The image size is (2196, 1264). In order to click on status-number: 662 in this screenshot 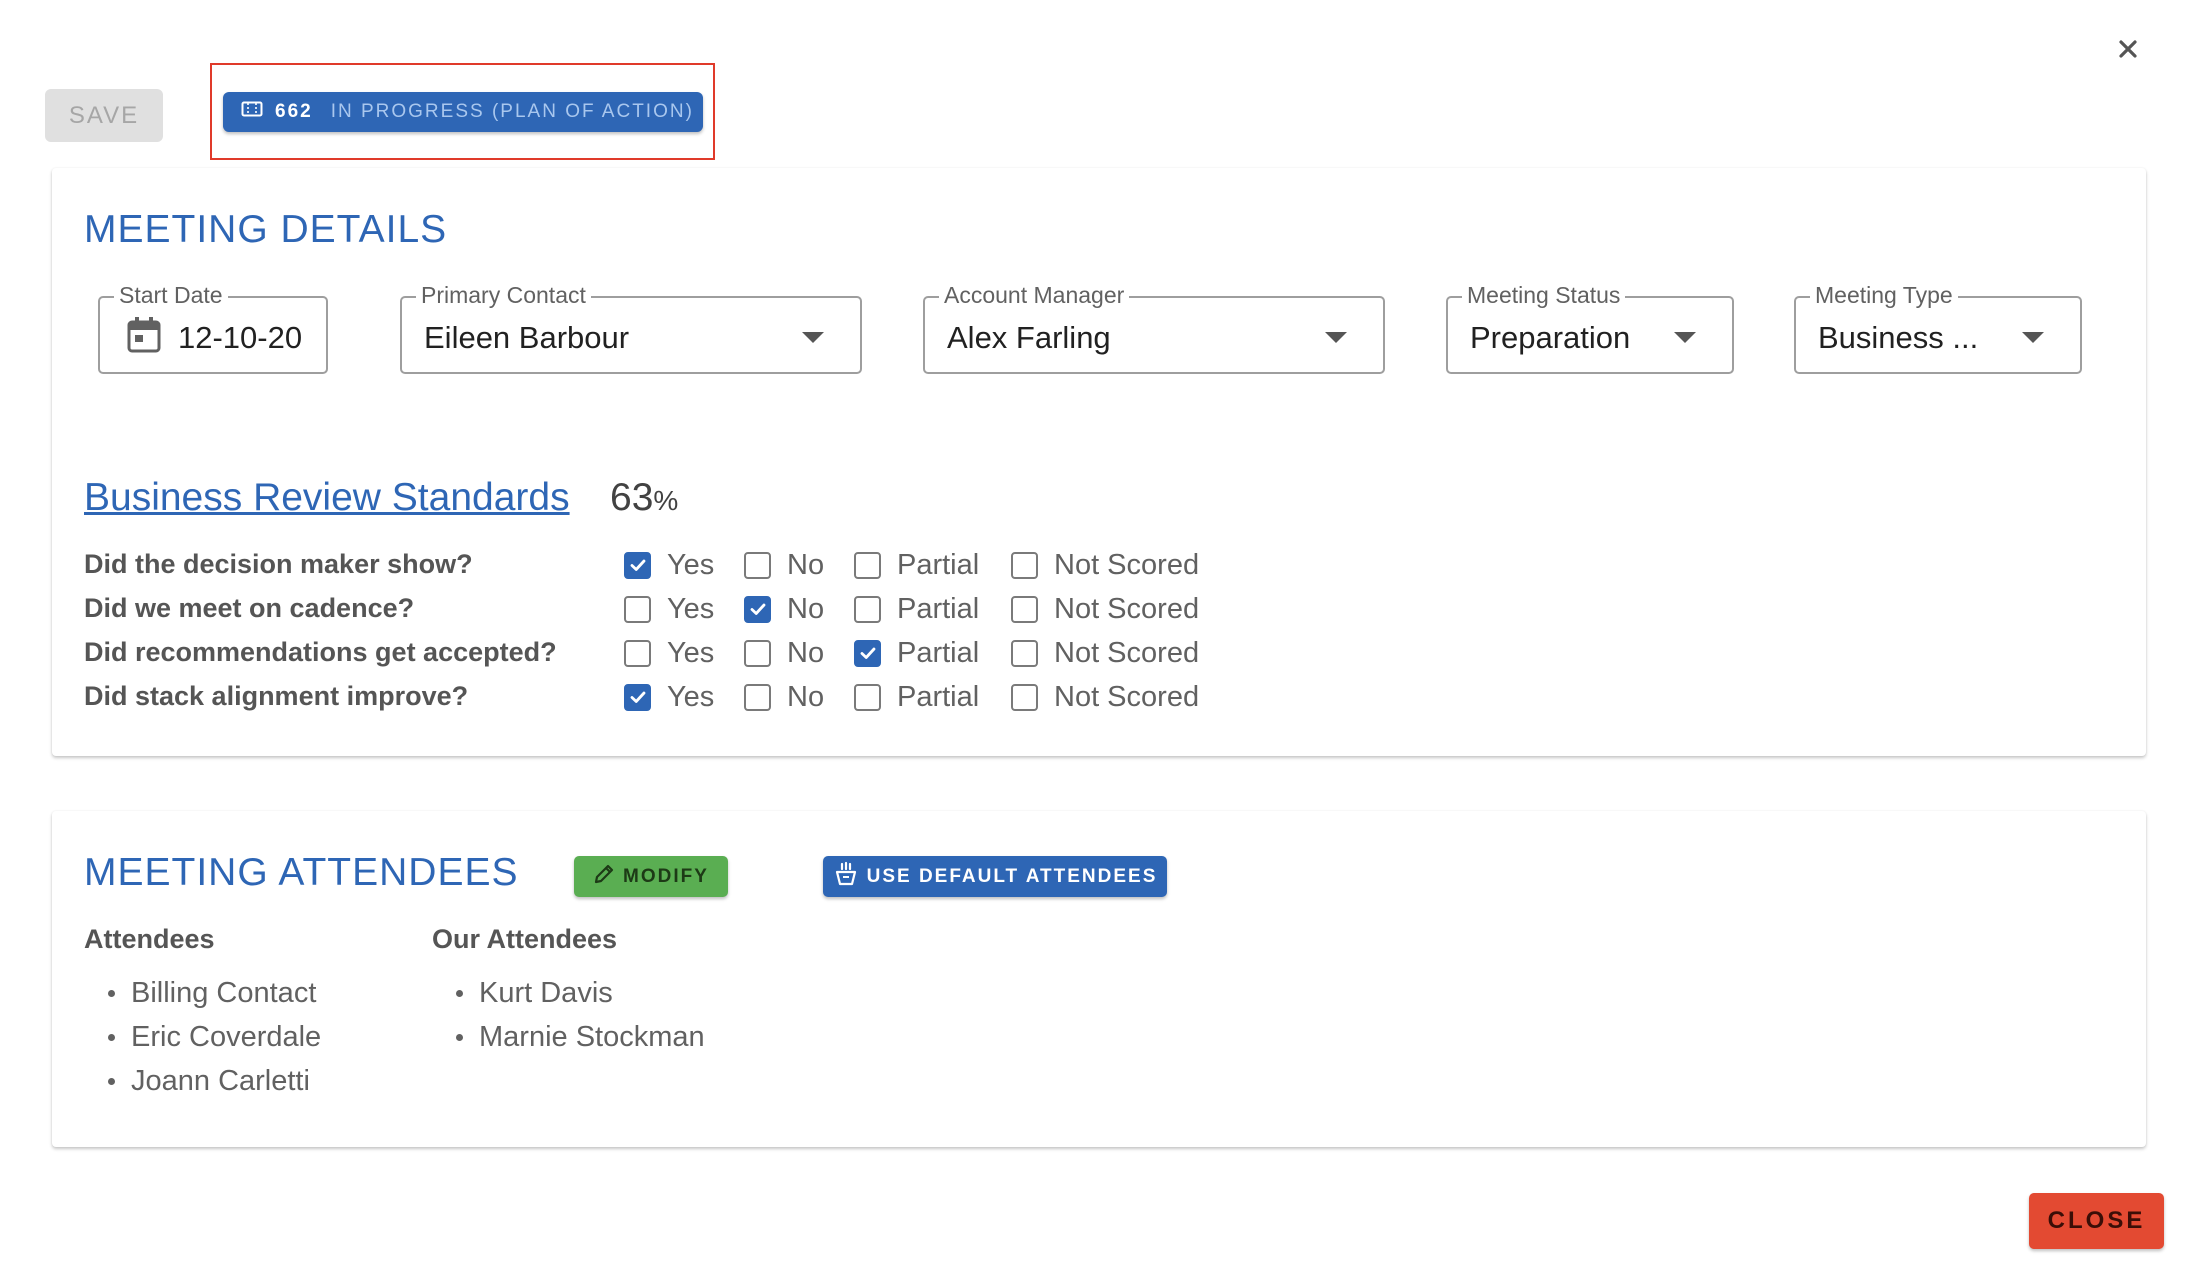, I will do `click(294, 111)`.